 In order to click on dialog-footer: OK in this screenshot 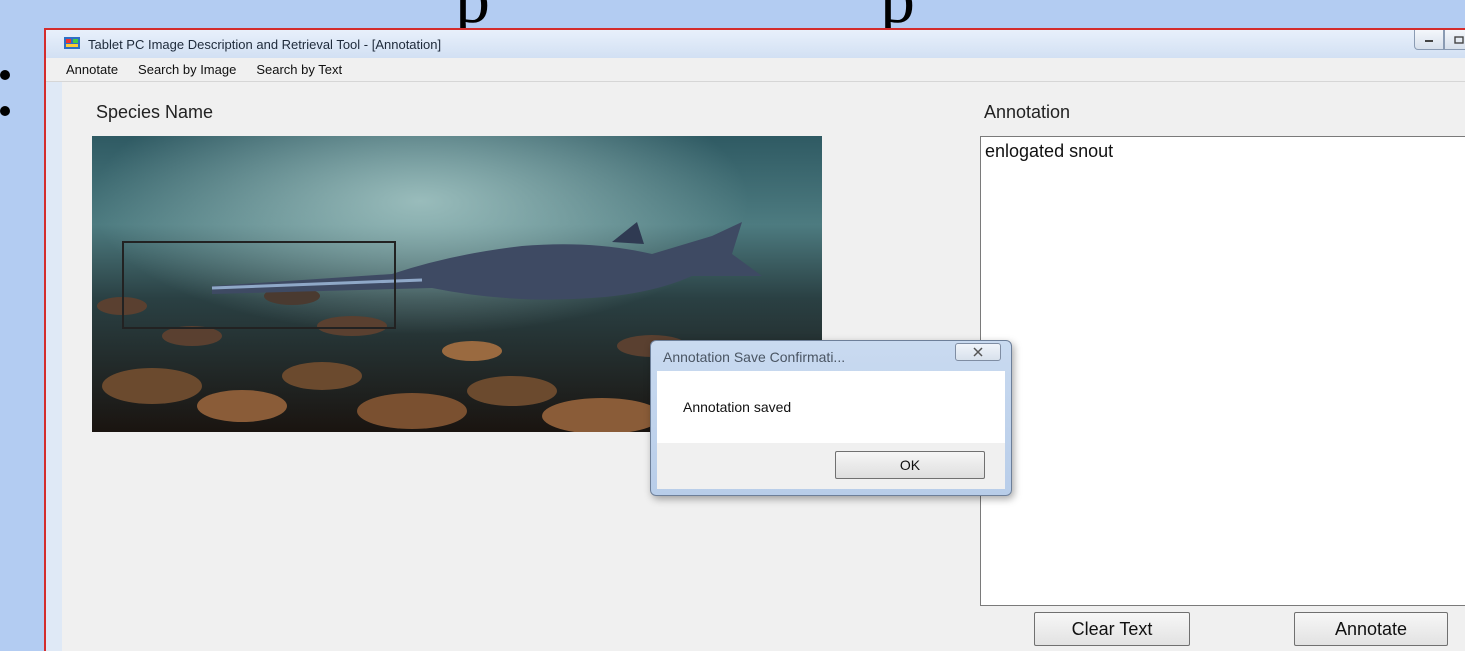, I will do `click(831, 466)`.